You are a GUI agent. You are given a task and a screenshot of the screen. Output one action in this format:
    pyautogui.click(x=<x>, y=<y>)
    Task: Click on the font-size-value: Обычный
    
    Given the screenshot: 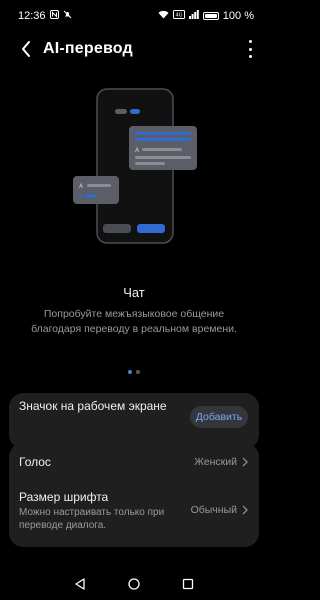 What is the action you would take?
    pyautogui.click(x=213, y=510)
    